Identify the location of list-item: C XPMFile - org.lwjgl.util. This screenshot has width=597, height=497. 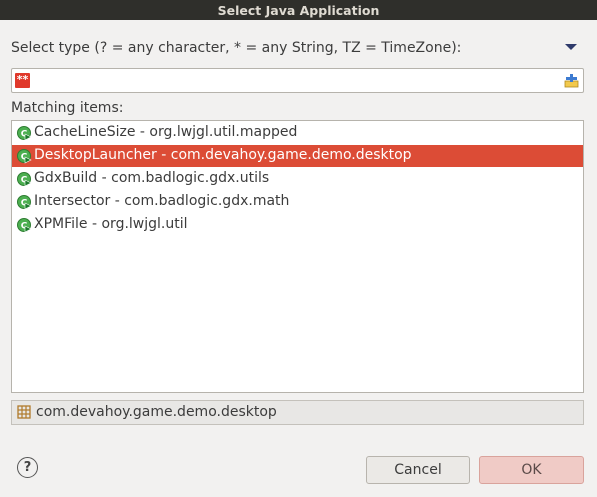
(297, 225).